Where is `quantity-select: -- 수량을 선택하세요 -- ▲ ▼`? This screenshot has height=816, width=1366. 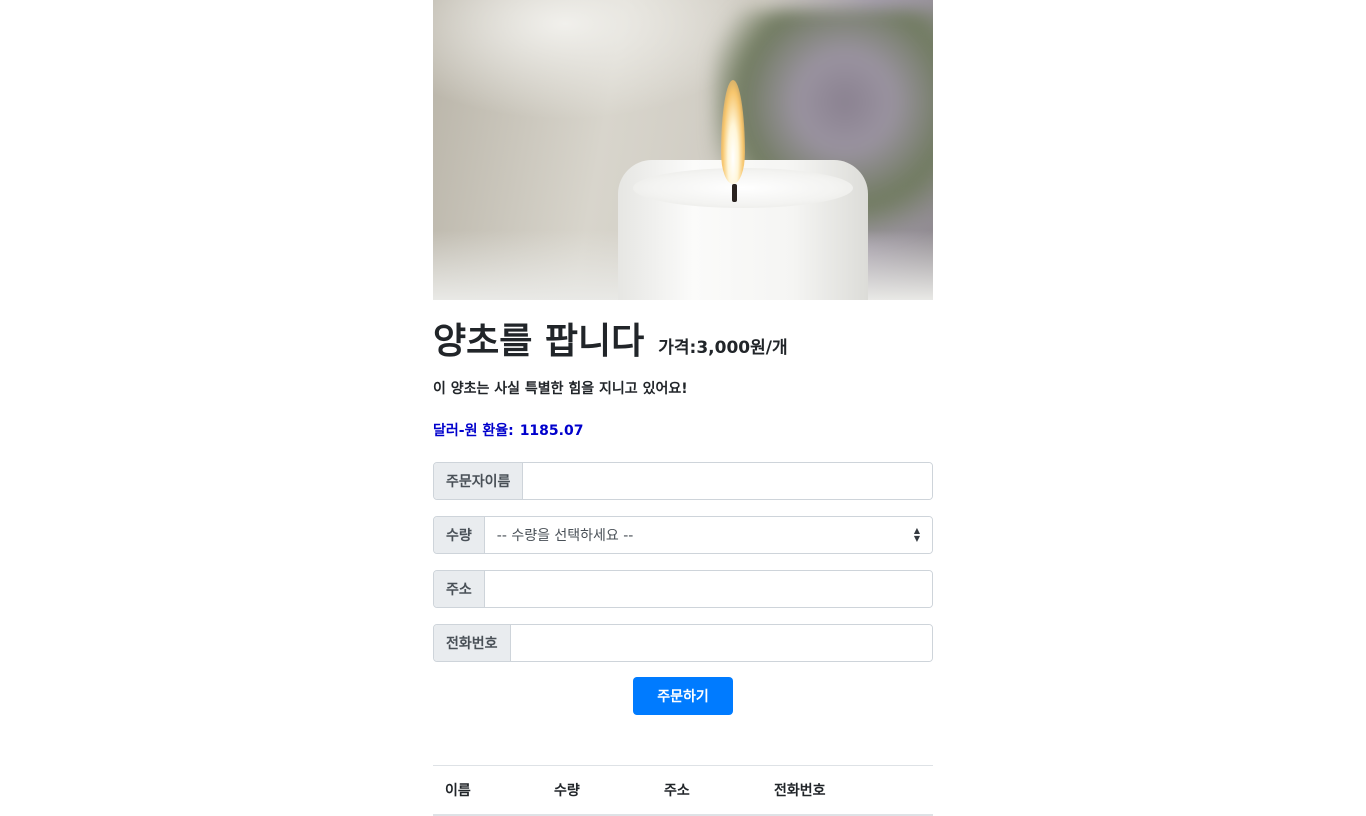
quantity-select: -- 수량을 선택하세요 -- ▲ ▼ is located at coordinates (708, 535).